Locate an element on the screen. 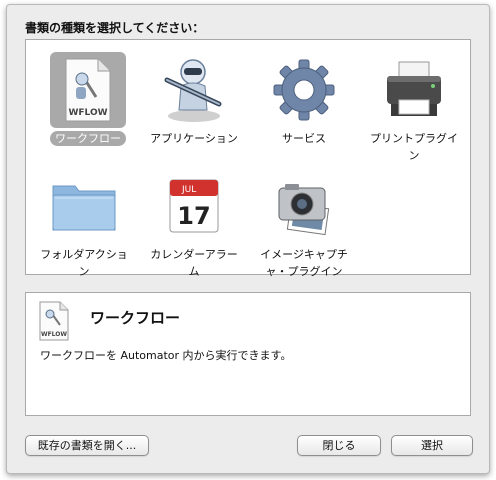  description-title: ワークフロー is located at coordinates (135, 318).